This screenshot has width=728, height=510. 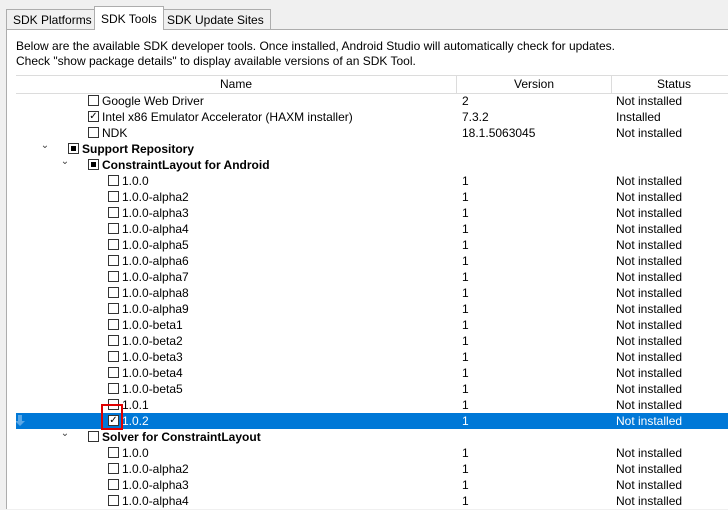 What do you see at coordinates (135, 181) in the screenshot?
I see `package-name: 1.0.0` at bounding box center [135, 181].